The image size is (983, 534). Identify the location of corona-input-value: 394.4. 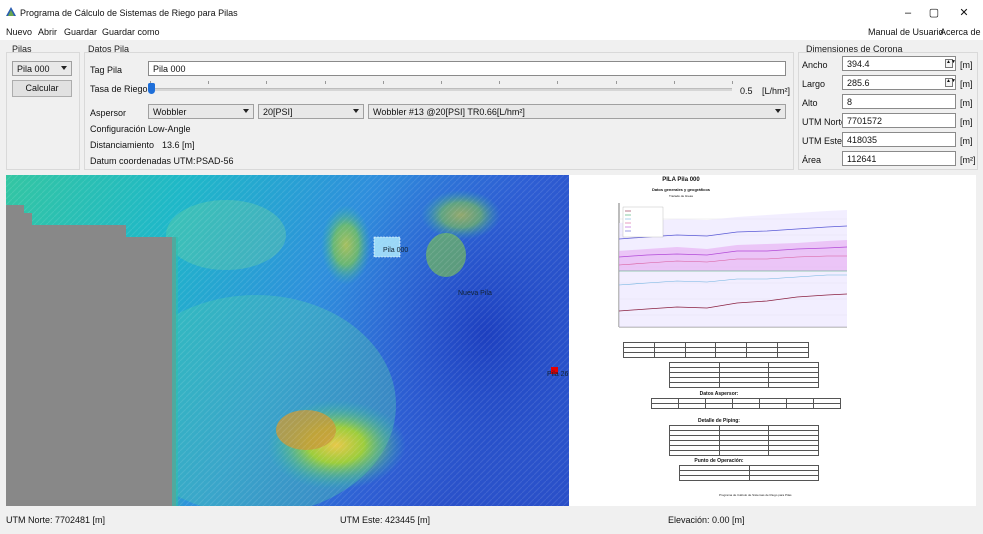
(858, 64).